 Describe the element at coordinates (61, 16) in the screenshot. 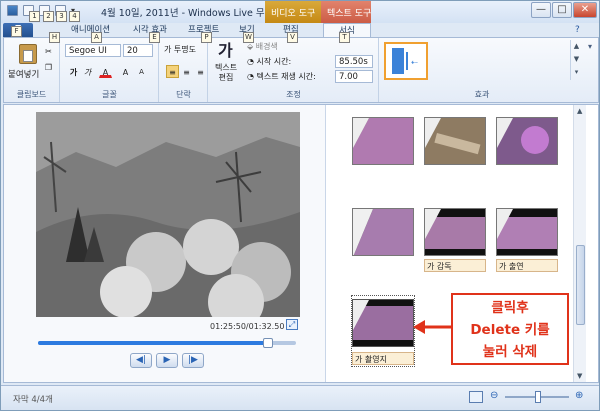

I see `keytip: 3` at that location.